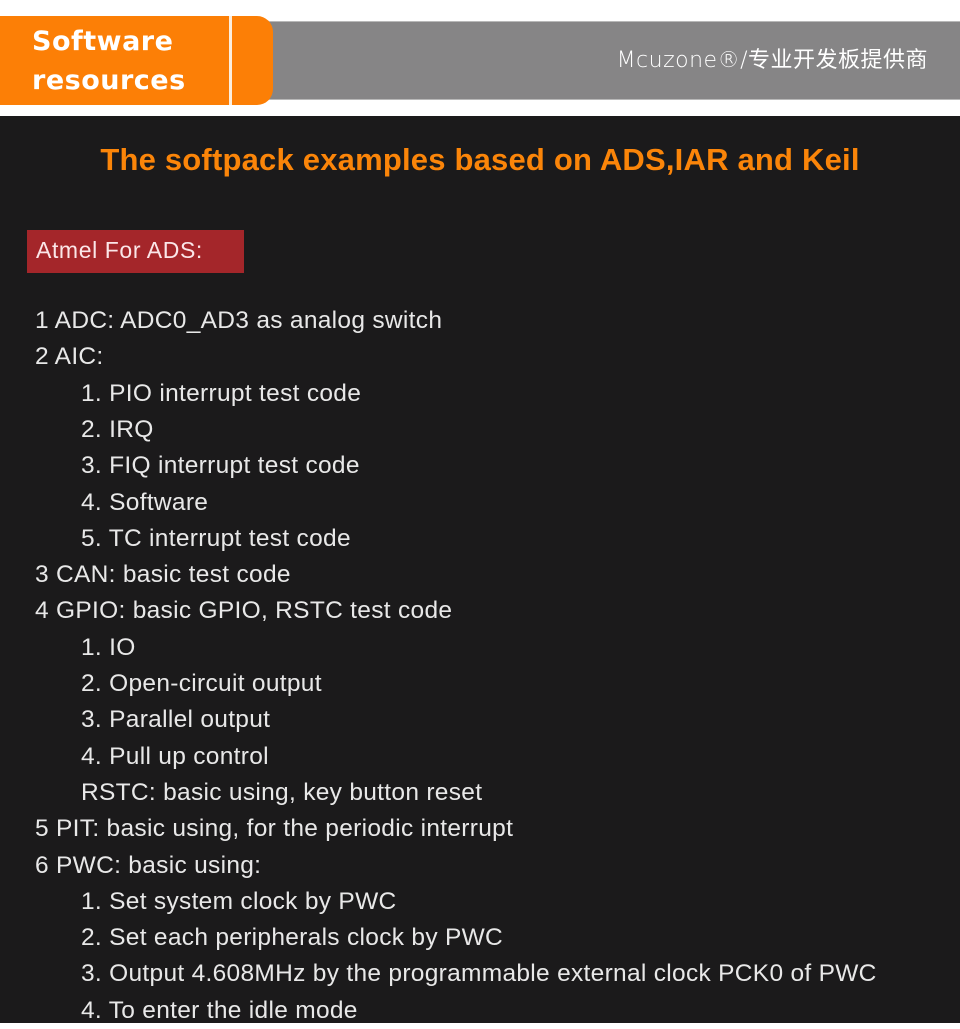 The image size is (960, 1029). I want to click on list-subitem: 2. Open-circuit output, so click(201, 683).